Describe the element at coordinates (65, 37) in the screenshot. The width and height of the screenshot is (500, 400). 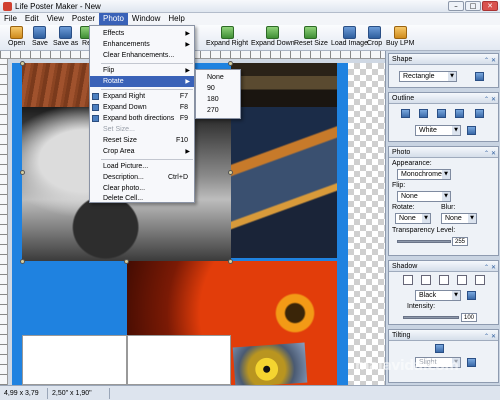
I see `save-as-button: Save as` at that location.